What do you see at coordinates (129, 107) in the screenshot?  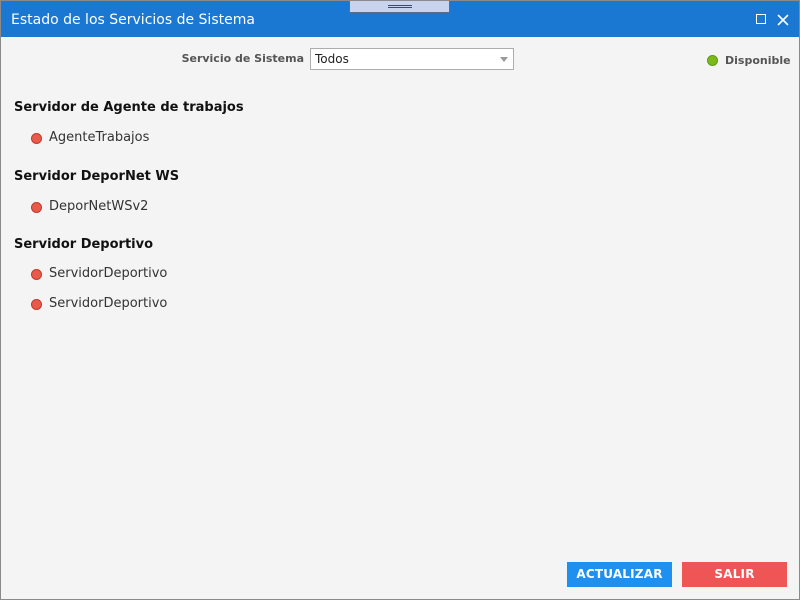 I see `group-title-agente-trabajos: Servidor de Agente de trabajos` at bounding box center [129, 107].